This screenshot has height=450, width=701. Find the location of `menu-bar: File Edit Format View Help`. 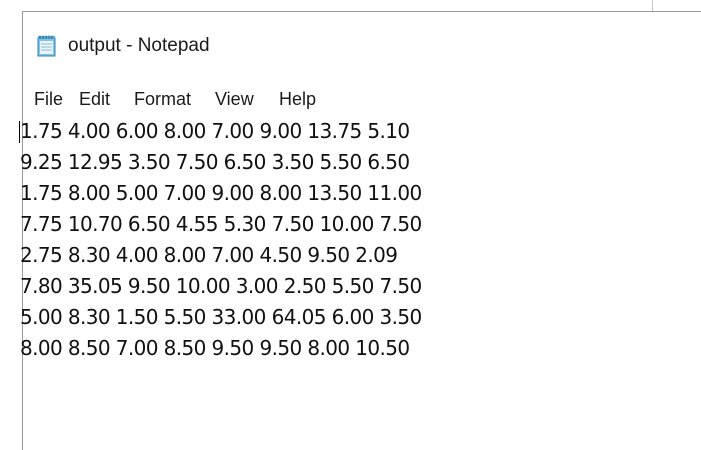

menu-bar: File Edit Format View Help is located at coordinates (362, 99).